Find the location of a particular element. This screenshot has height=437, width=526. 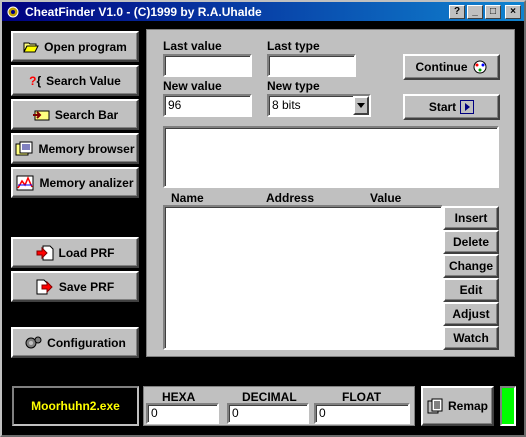

last-value-label: Last value is located at coordinates (192, 46).